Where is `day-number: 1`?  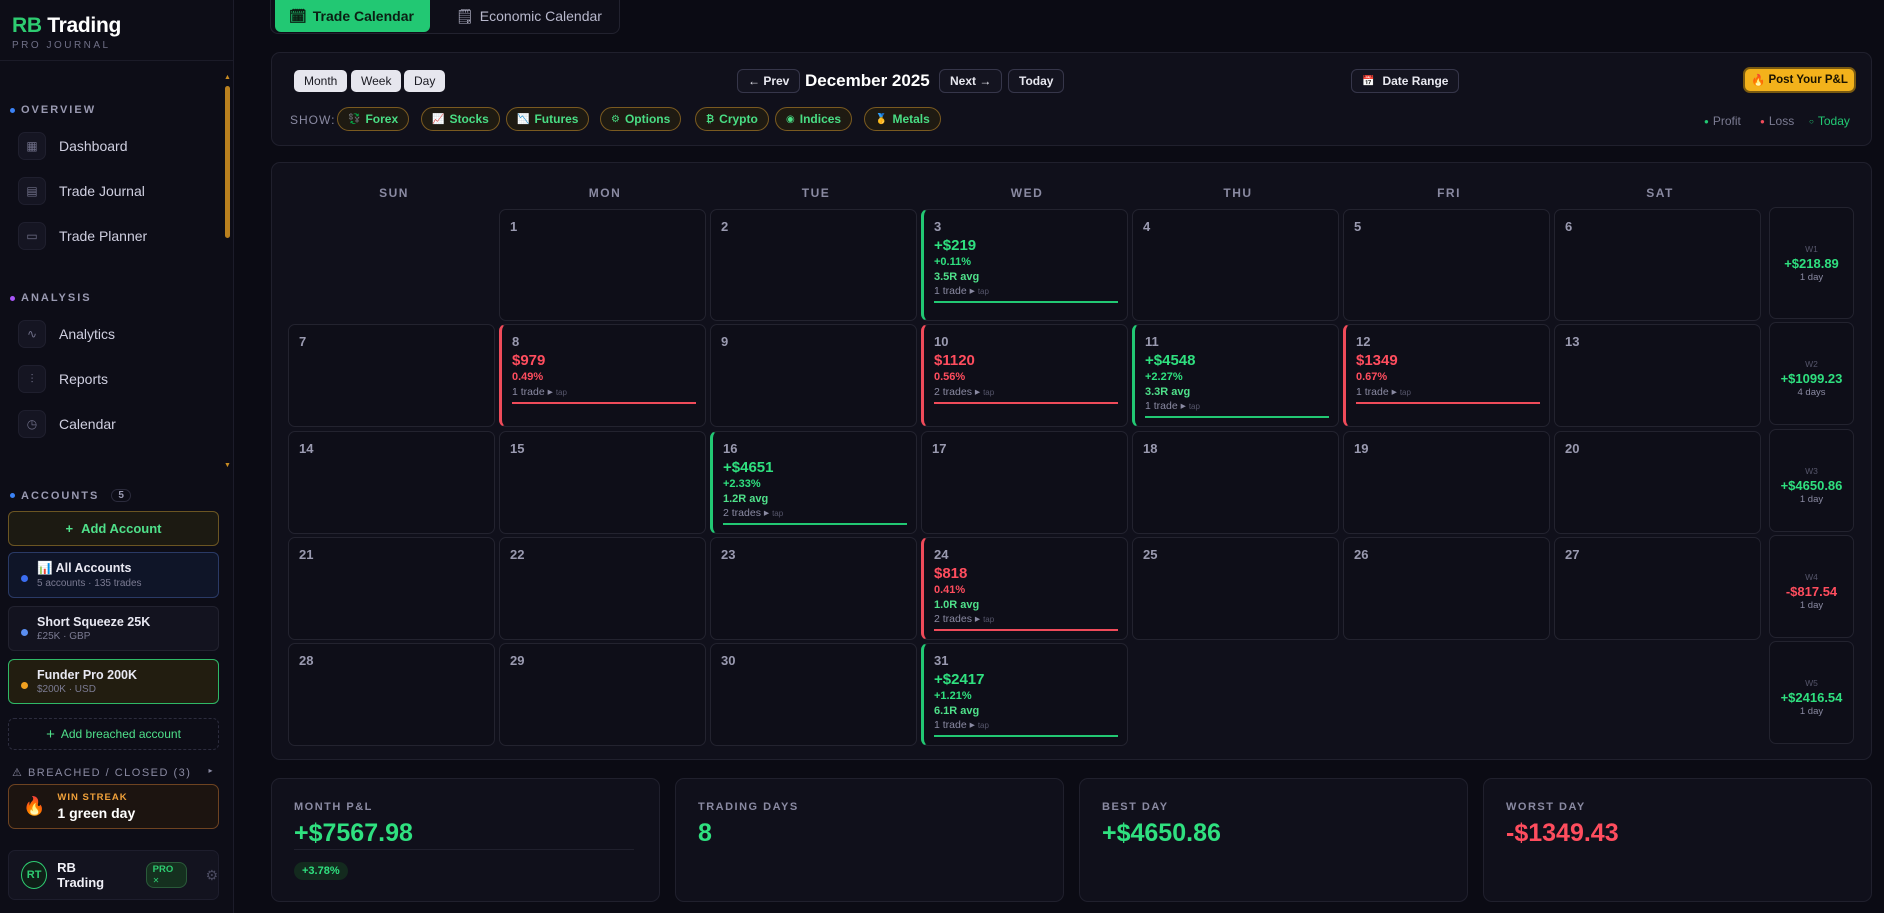
day-number: 1 is located at coordinates (514, 226).